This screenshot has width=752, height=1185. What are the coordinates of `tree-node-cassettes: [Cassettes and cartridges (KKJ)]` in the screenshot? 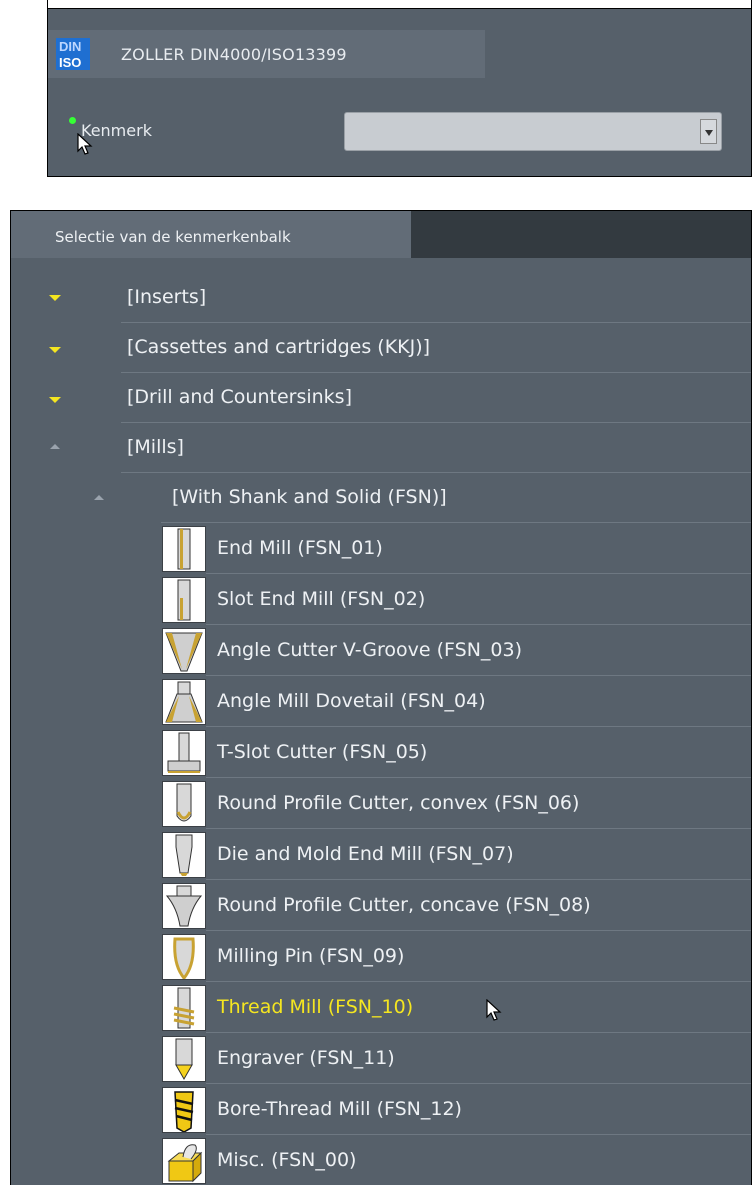 It's located at (381, 348).